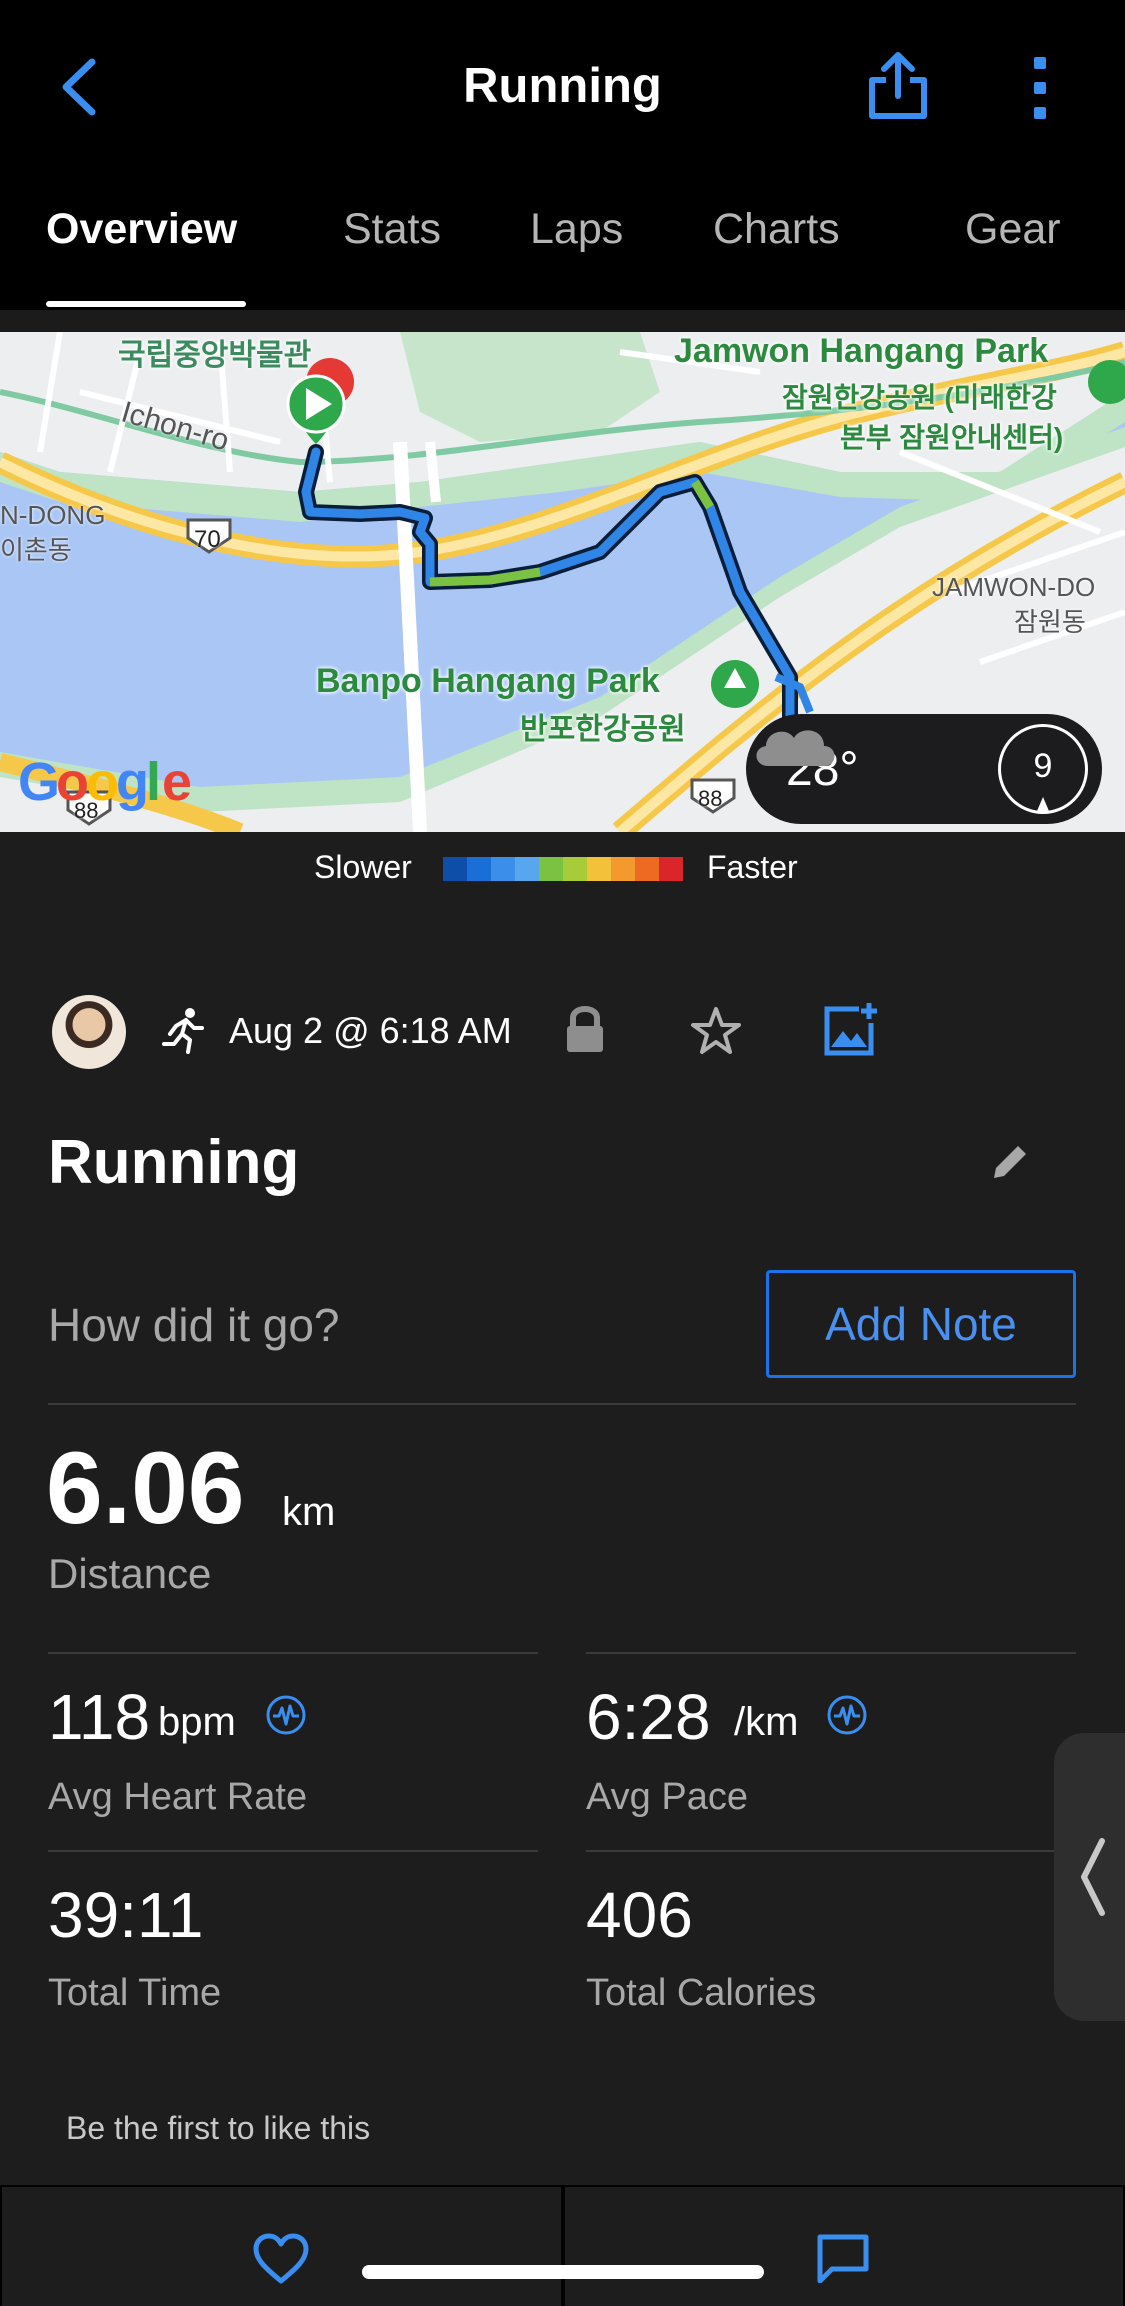 This screenshot has height=2306, width=1125. I want to click on map-label-n-dong: N-DONG, so click(53, 515).